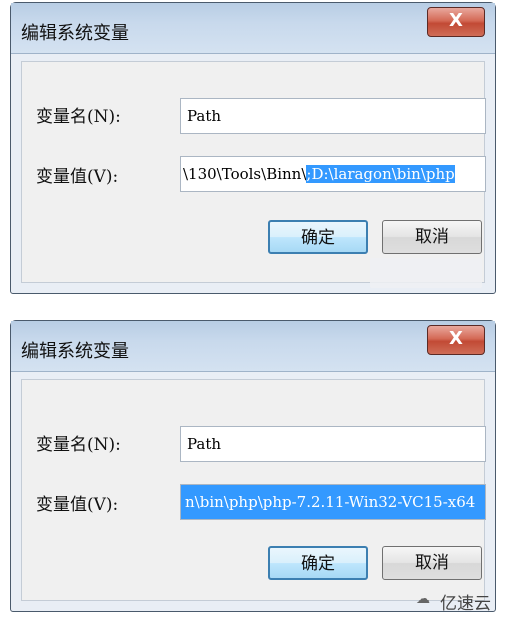  Describe the element at coordinates (330, 502) in the screenshot. I see `variable-value-selected-text: n\bin\php\php-7.2.11-Win32-VC15-x64` at that location.